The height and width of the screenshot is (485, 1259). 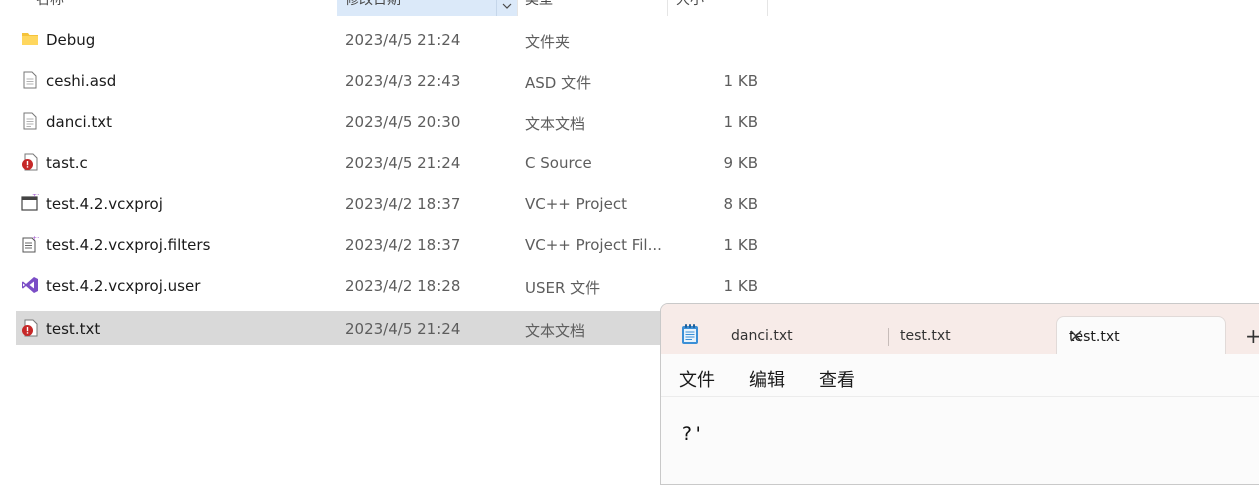 I want to click on notepad-tab-bar: danci.txt test.txt test.txt +, so click(x=960, y=329).